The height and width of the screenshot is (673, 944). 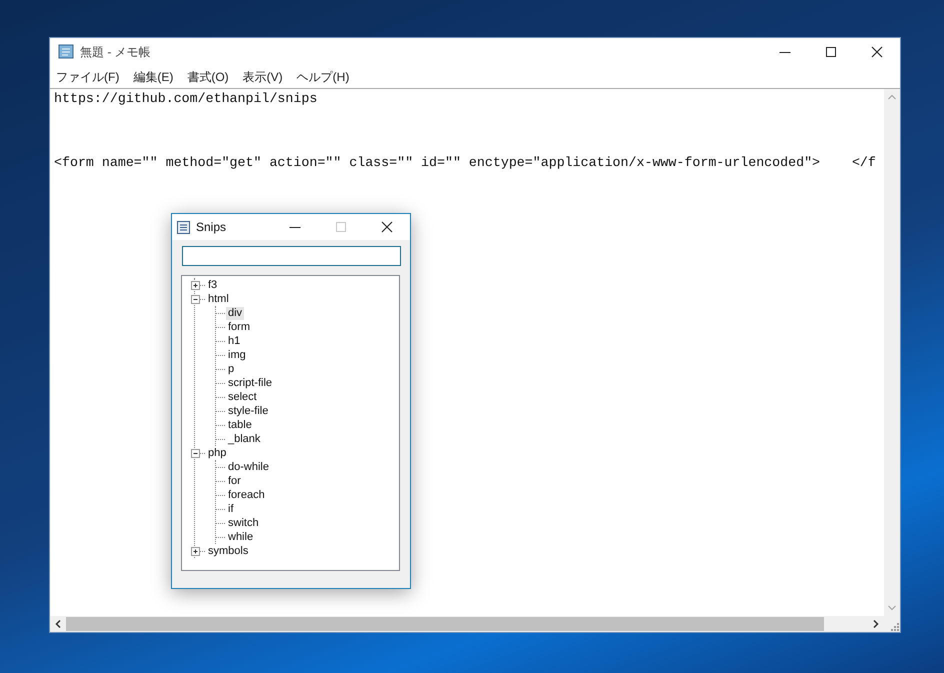 What do you see at coordinates (234, 341) in the screenshot?
I see `tree-item: h1` at bounding box center [234, 341].